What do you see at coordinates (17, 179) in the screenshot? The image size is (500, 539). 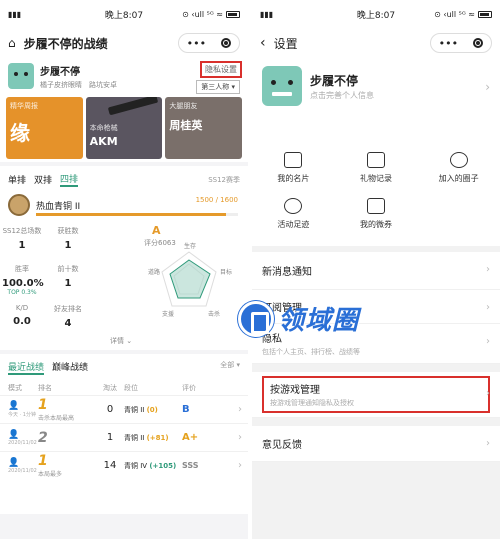 I see `tab-solo: 单排` at bounding box center [17, 179].